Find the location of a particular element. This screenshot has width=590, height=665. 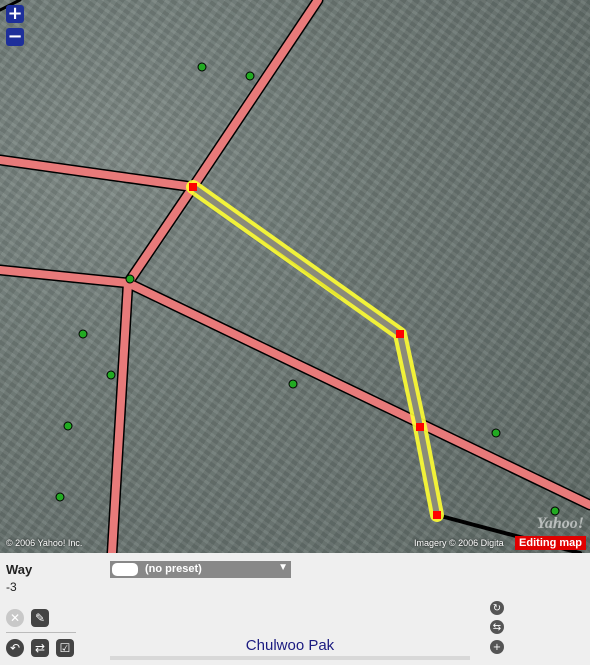

reverse-icon: ⇄ is located at coordinates (40, 648).